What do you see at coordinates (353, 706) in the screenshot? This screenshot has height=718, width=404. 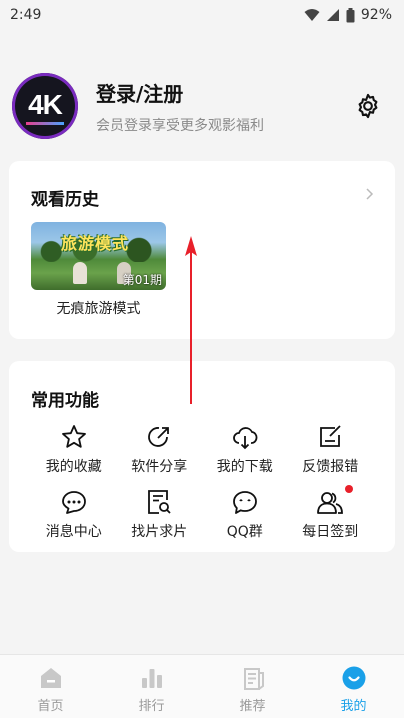 I see `tab-profile-label: 我的` at bounding box center [353, 706].